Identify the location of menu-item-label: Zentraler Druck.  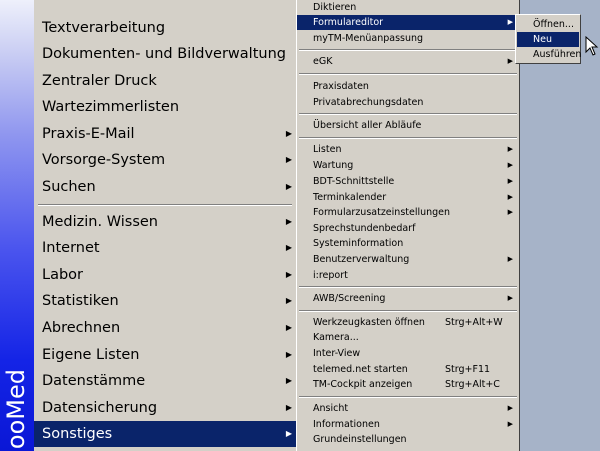
(99, 81).